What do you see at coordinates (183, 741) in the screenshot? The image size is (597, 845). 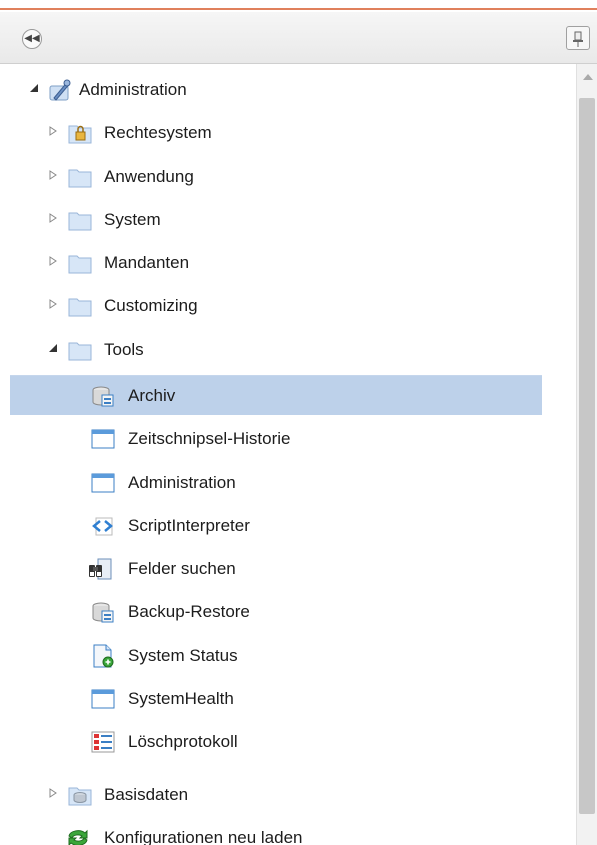 I see `tree-node-label: Löschprotokoll` at bounding box center [183, 741].